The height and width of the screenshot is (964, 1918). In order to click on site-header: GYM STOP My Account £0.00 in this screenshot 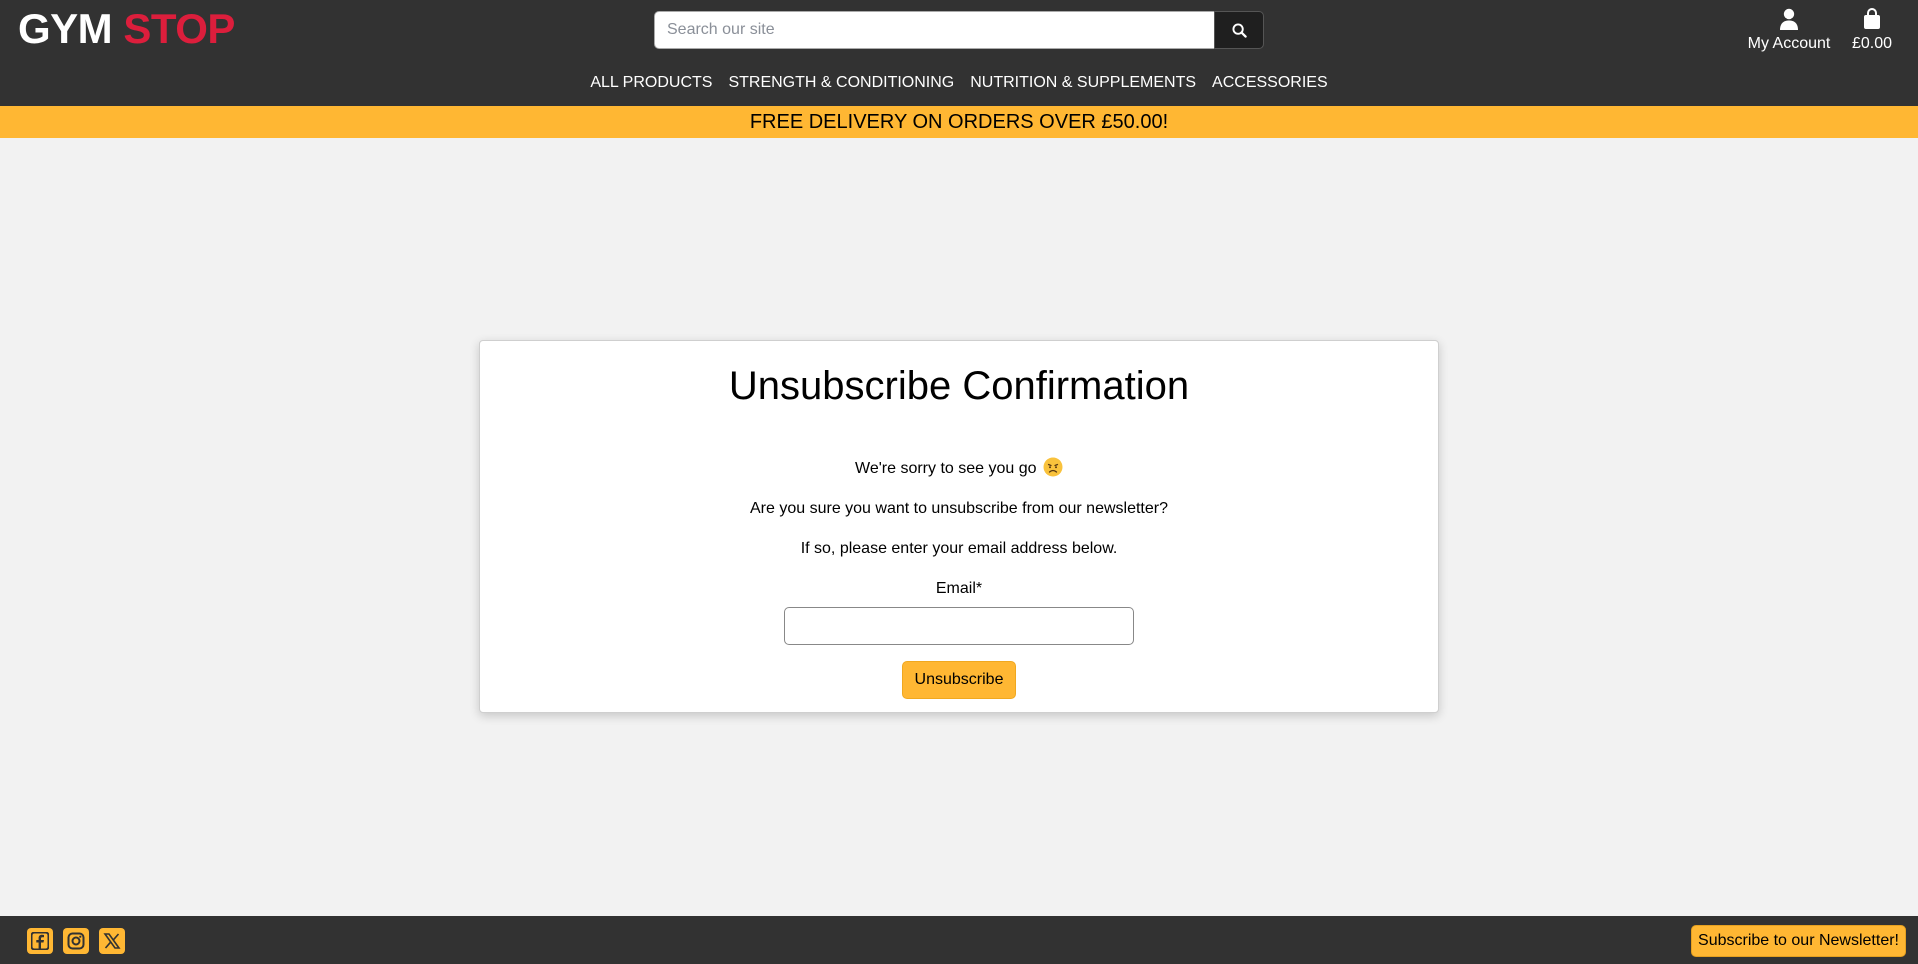, I will do `click(959, 53)`.